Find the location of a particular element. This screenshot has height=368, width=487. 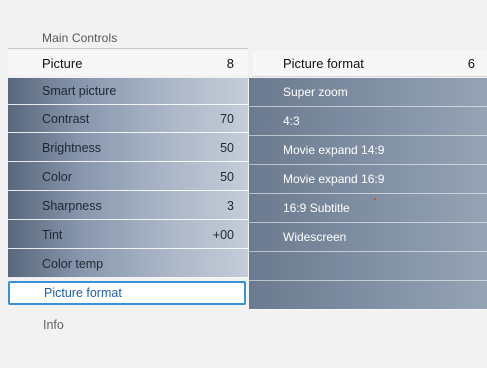

menu-item-label: Color is located at coordinates (57, 177).